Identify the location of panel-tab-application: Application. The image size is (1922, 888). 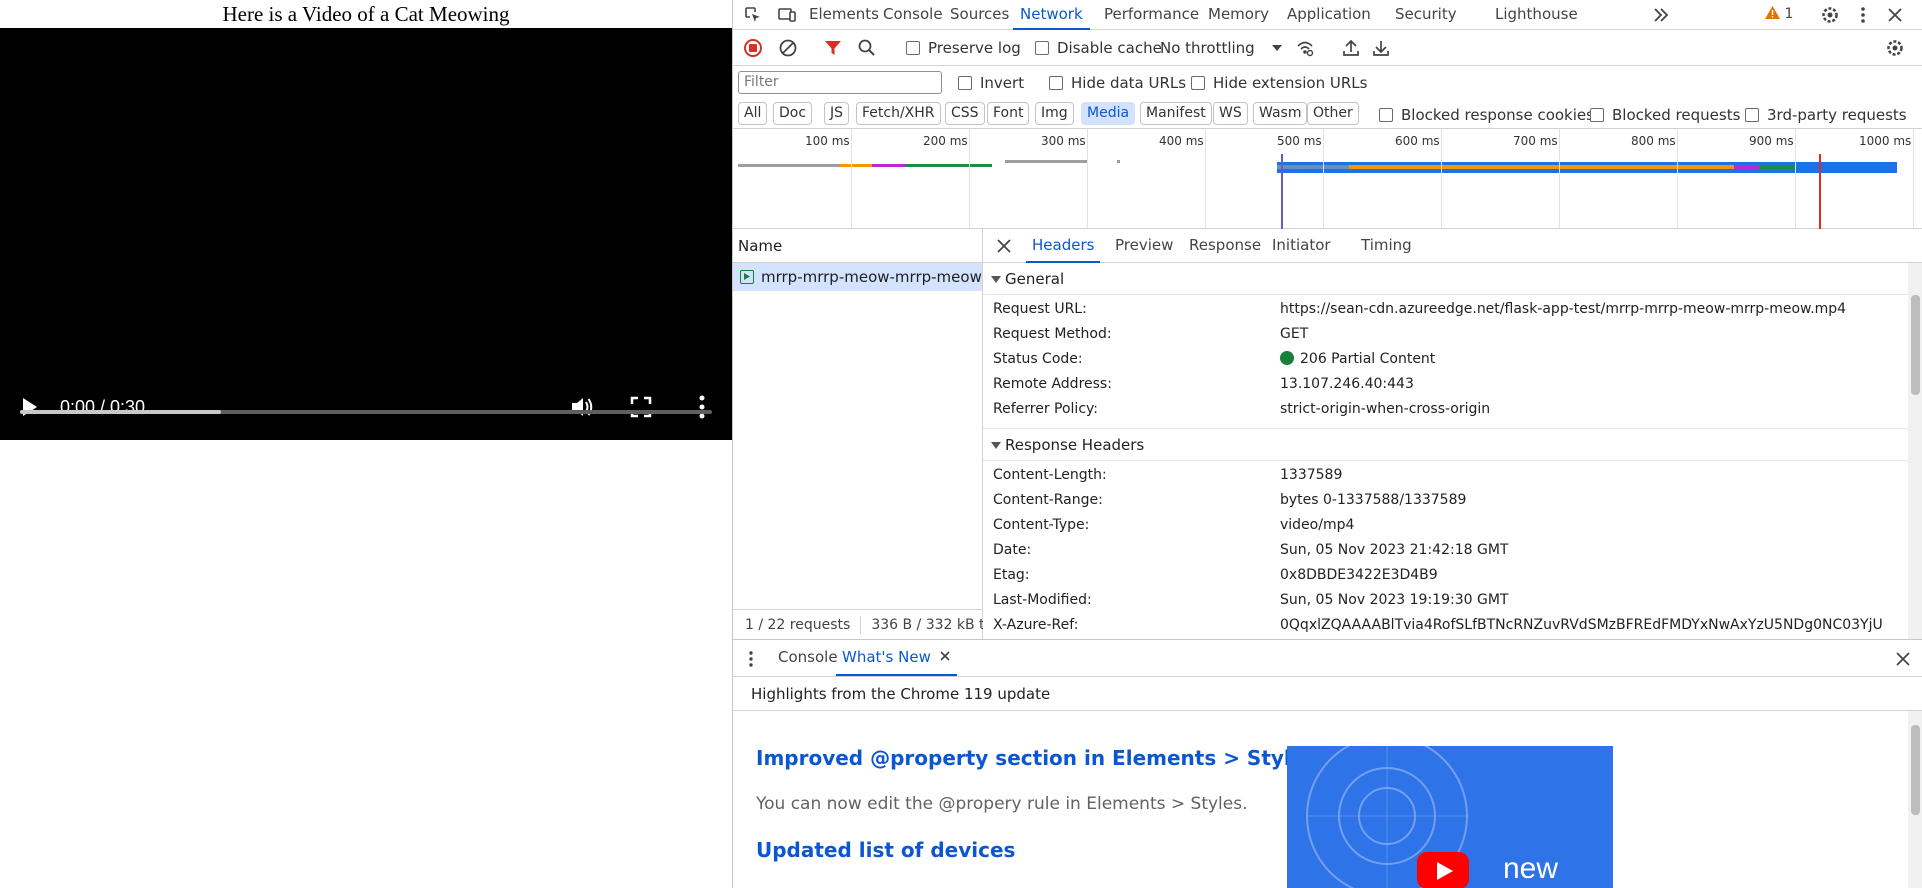
(1329, 15).